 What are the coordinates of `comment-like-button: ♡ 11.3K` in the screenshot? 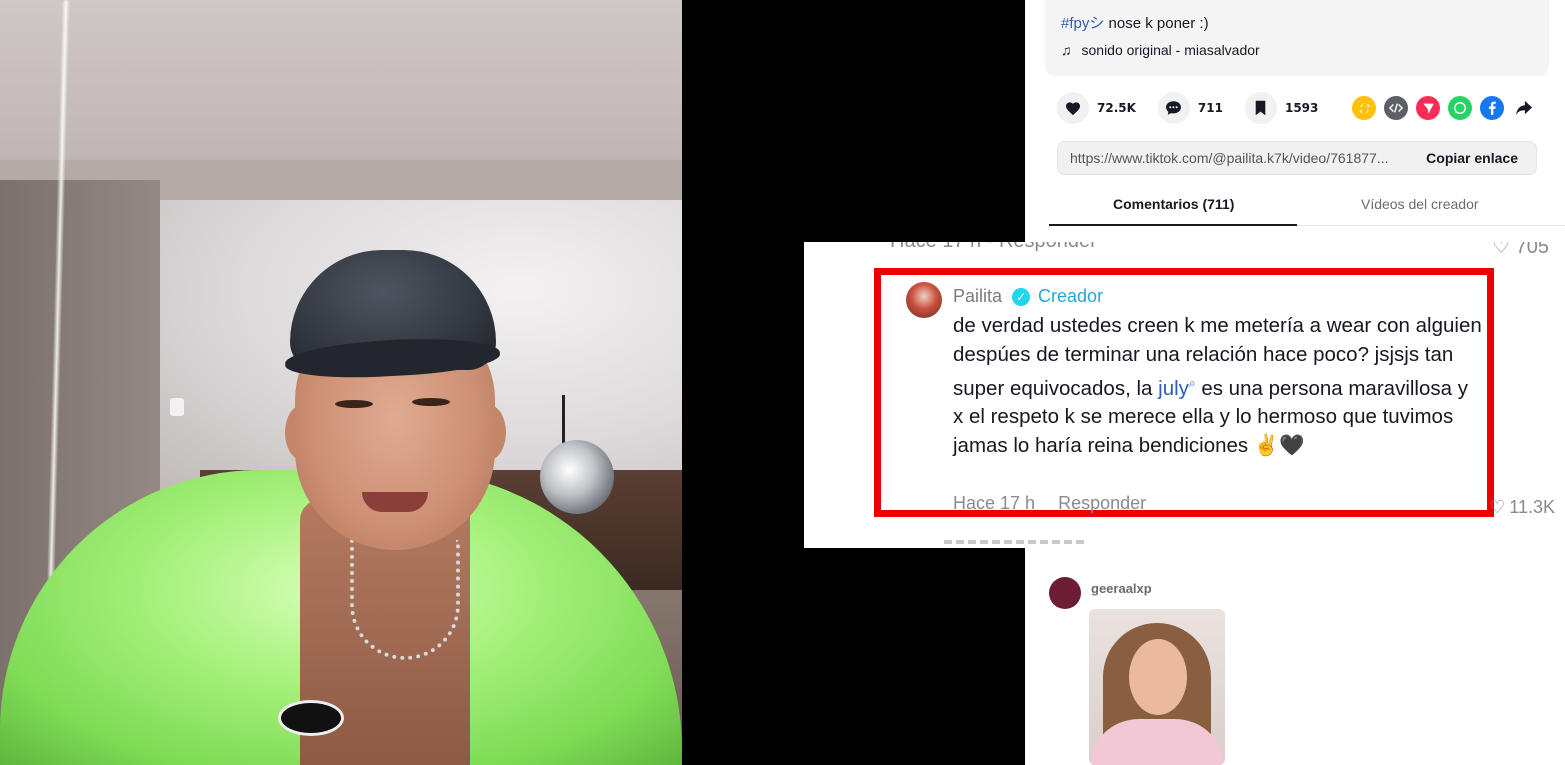 It's located at (1522, 507).